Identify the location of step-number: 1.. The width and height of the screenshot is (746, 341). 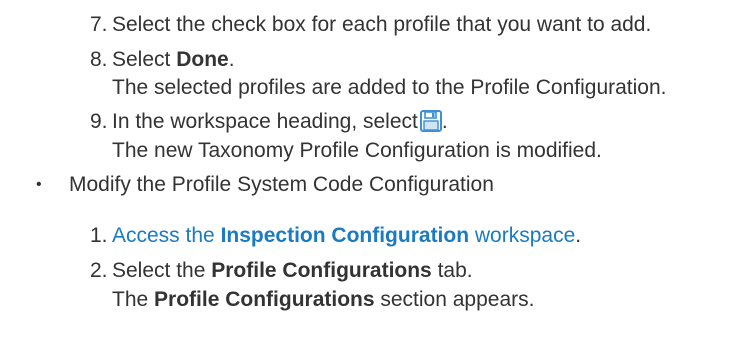
(99, 235).